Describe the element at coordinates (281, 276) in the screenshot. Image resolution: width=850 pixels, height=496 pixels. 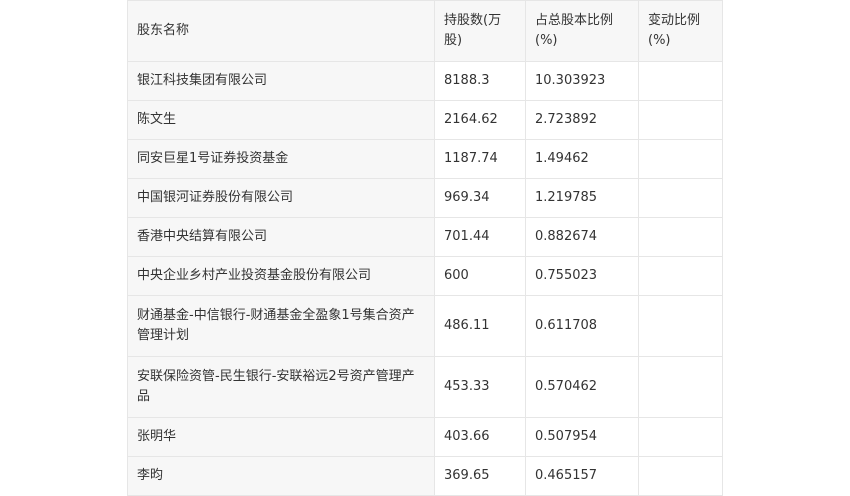
I see `cell-name: 中央企业乡村产业投资基金股份有限公司` at that location.